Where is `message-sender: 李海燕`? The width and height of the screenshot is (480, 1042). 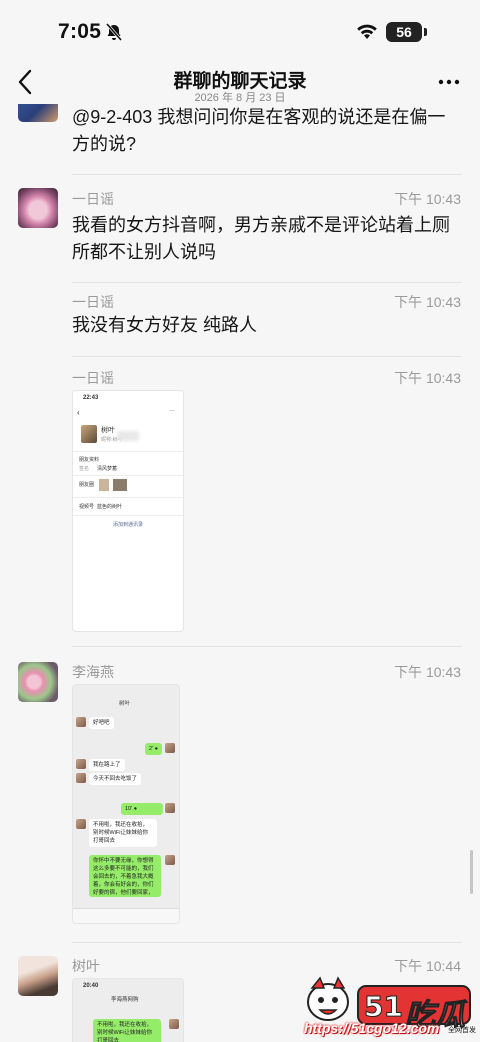
message-sender: 李海燕 is located at coordinates (93, 672).